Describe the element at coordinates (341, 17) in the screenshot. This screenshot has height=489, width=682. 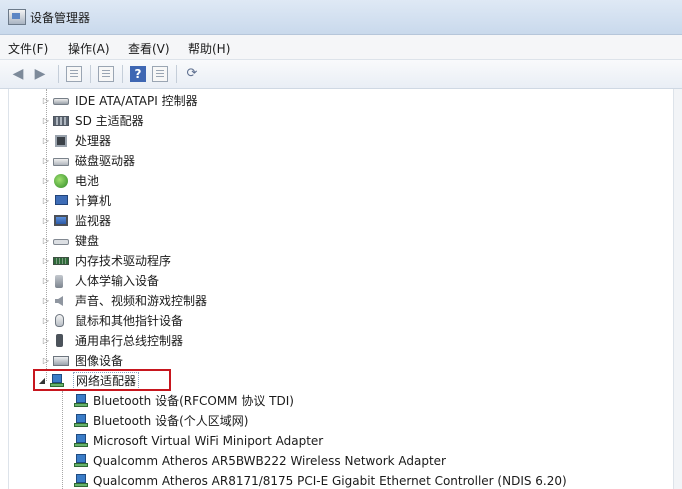
I see `title-bar: 设备管理器` at that location.